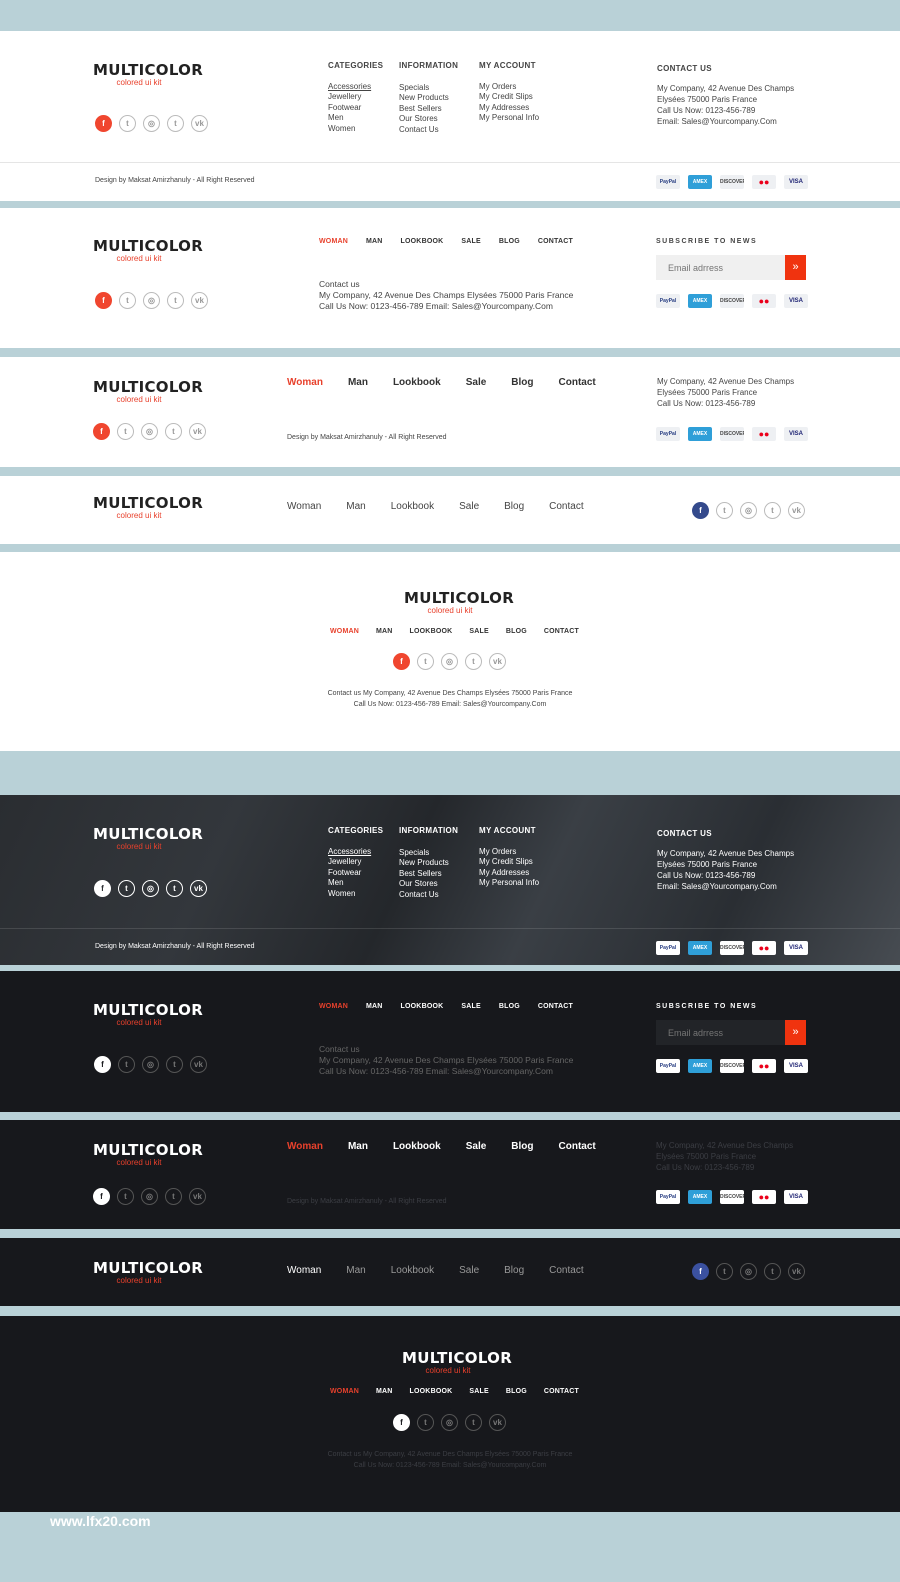 The height and width of the screenshot is (1582, 900). I want to click on nav-man: MAN, so click(384, 1391).